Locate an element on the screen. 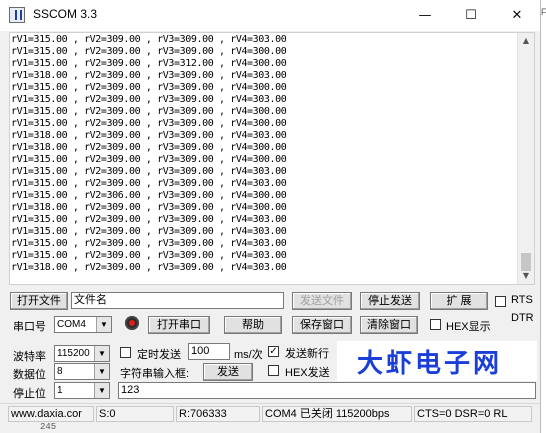 Image resolution: width=546 pixels, height=433 pixels. scroll-up-icon: ▲ is located at coordinates (526, 41).